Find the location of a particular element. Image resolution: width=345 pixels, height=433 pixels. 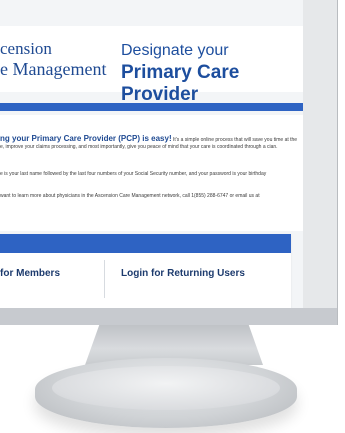

screen-edge is located at coordinates (320, 154).